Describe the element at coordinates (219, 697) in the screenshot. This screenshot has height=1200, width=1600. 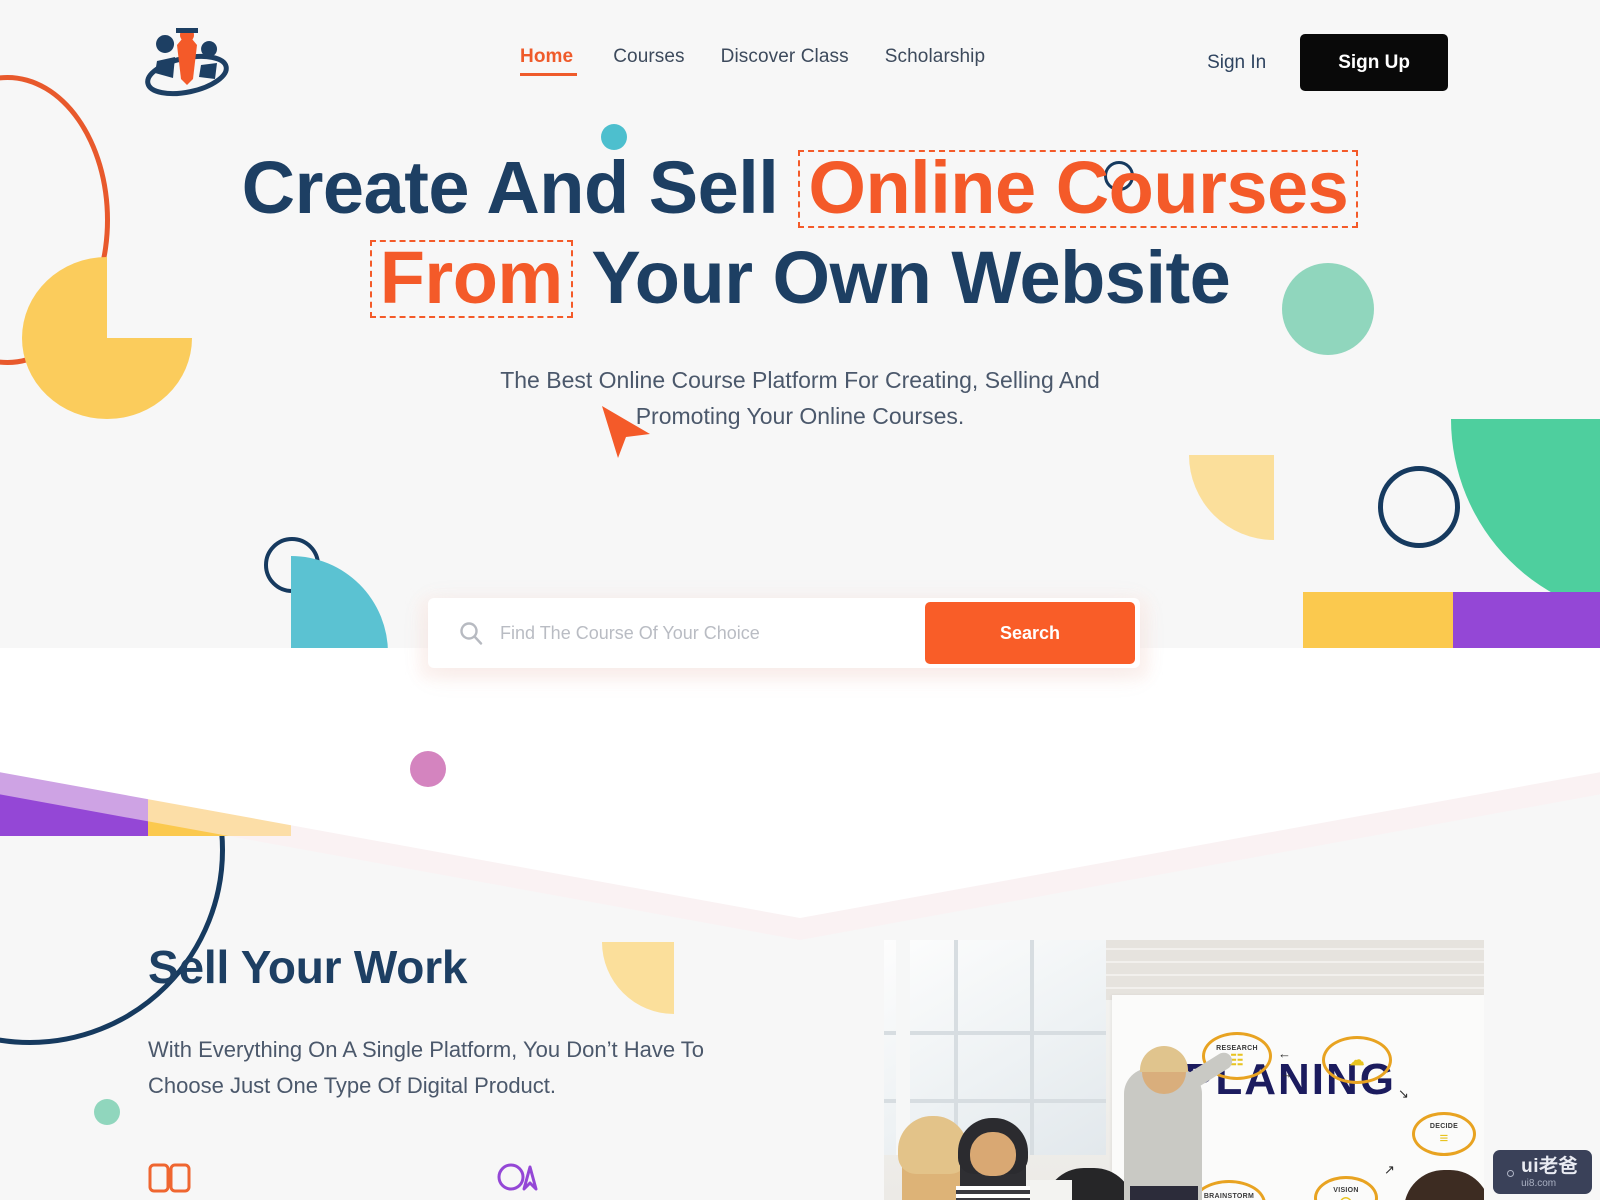
I see `decor-green-square` at that location.